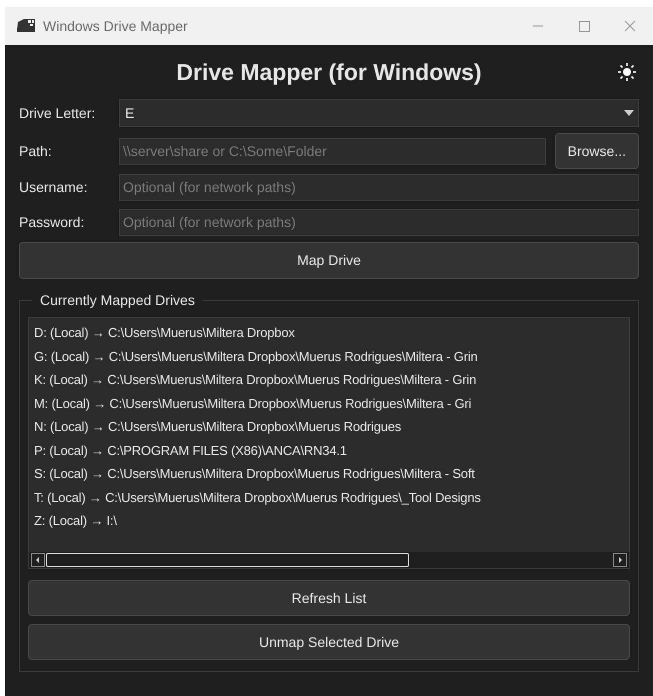  What do you see at coordinates (629, 113) in the screenshot?
I see `dropdown-arrow-icon` at bounding box center [629, 113].